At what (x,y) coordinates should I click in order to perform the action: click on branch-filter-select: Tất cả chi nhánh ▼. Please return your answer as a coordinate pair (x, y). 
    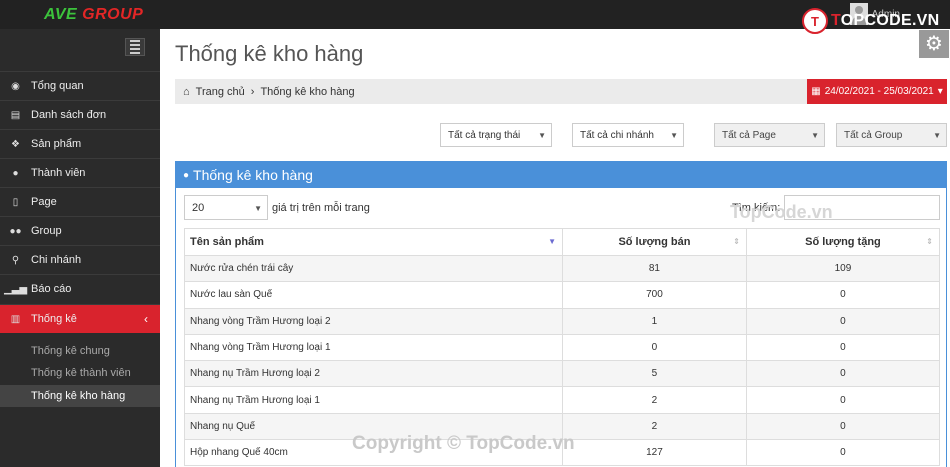
    Looking at the image, I should click on (628, 135).